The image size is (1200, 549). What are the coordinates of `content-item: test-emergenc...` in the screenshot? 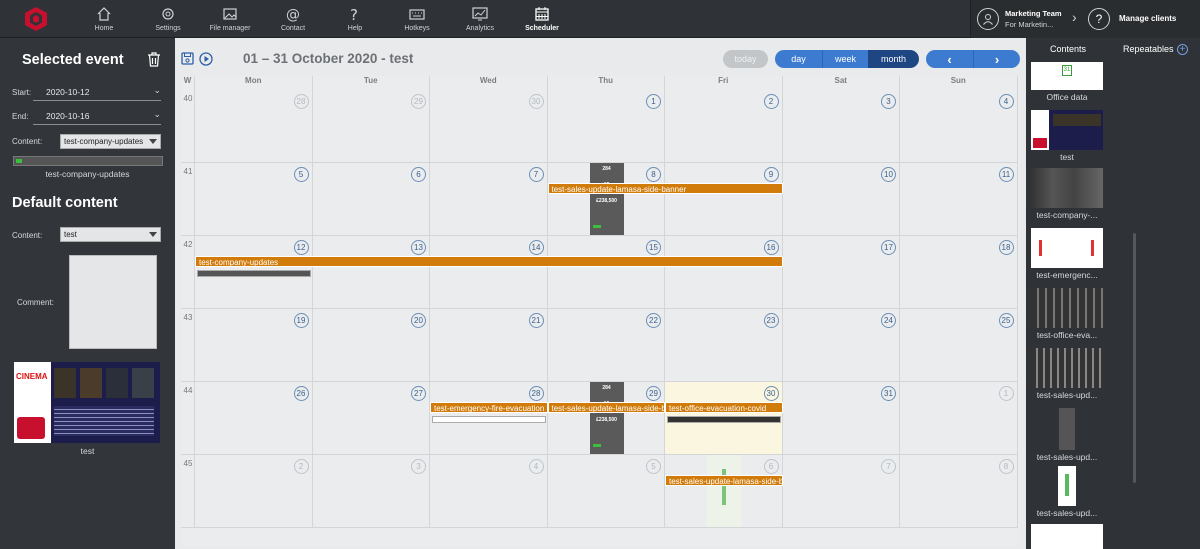 It's located at (1067, 254).